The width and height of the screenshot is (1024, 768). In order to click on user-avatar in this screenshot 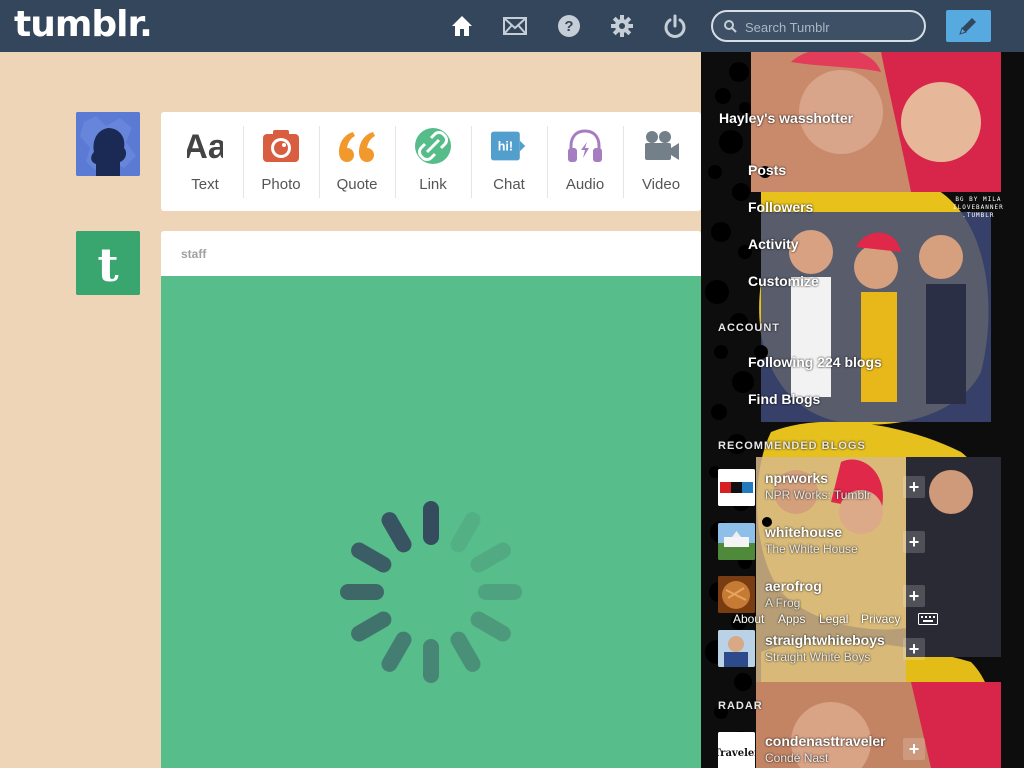, I will do `click(108, 144)`.